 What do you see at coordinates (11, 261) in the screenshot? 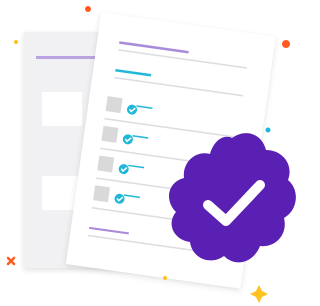
I see `confetti-cross` at bounding box center [11, 261].